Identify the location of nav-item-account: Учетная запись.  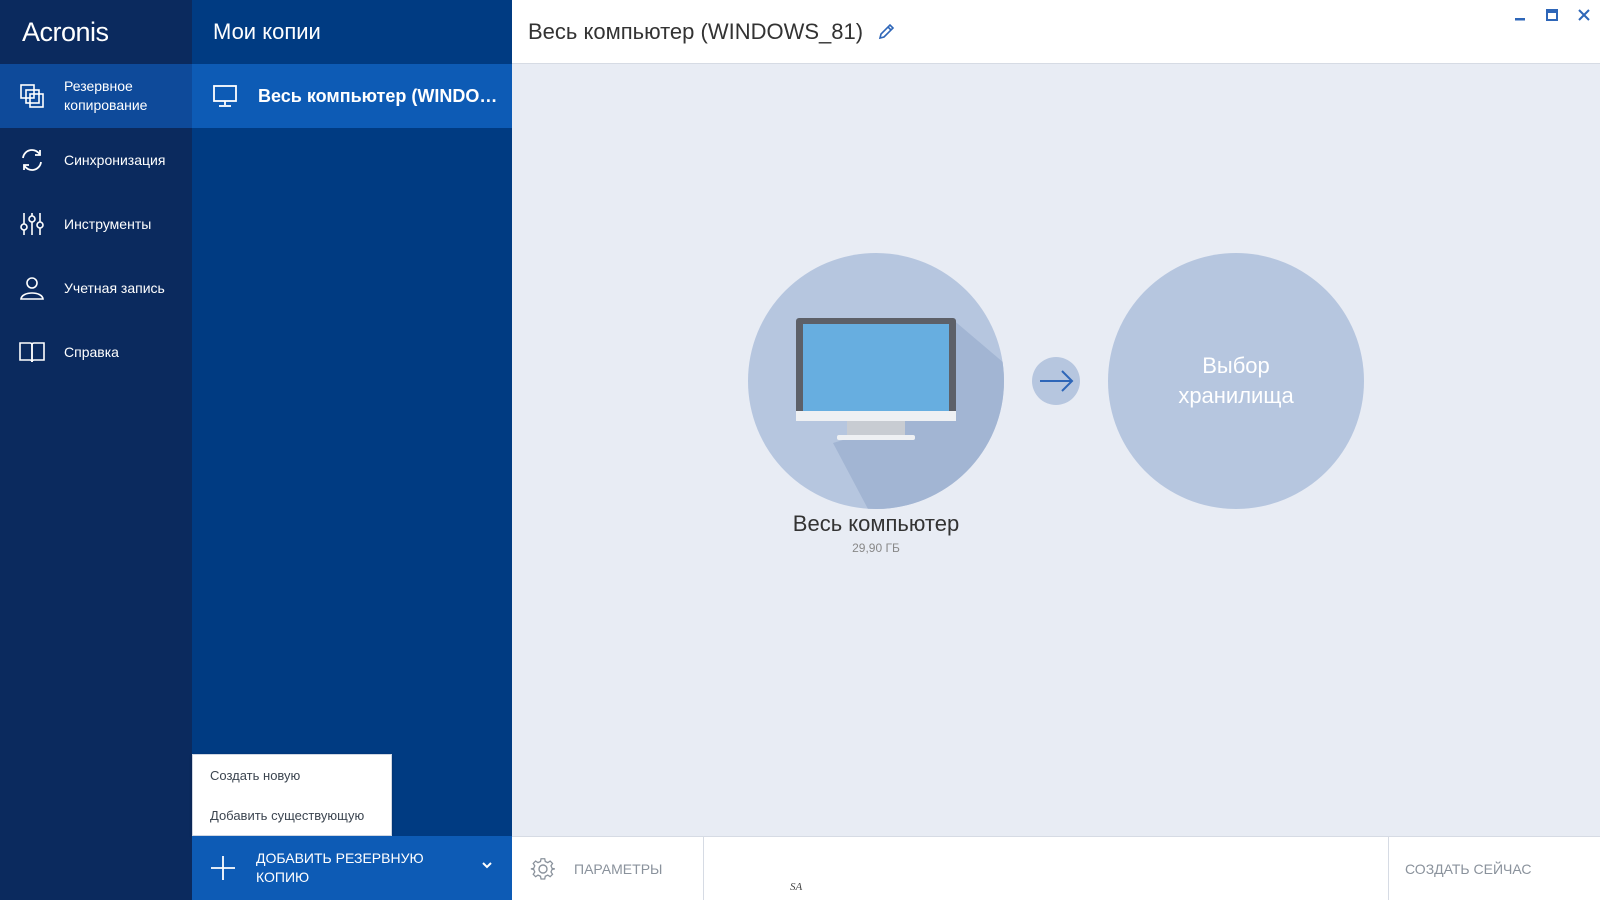
(96, 288).